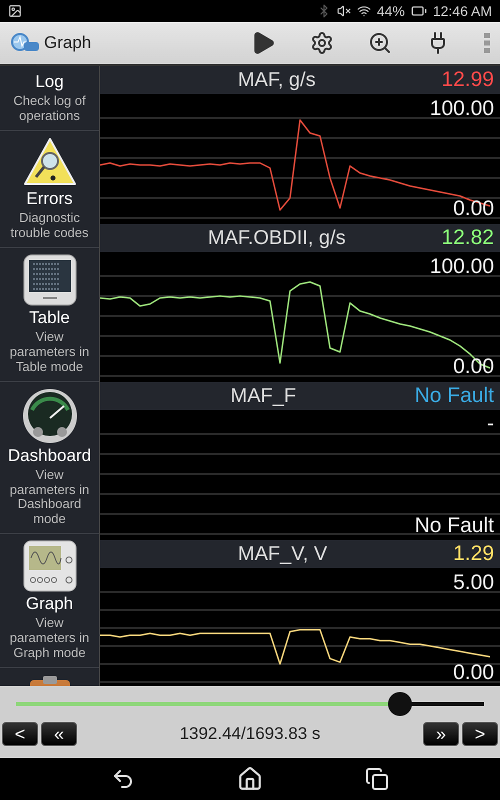  I want to click on battery-percent: 44%, so click(390, 11).